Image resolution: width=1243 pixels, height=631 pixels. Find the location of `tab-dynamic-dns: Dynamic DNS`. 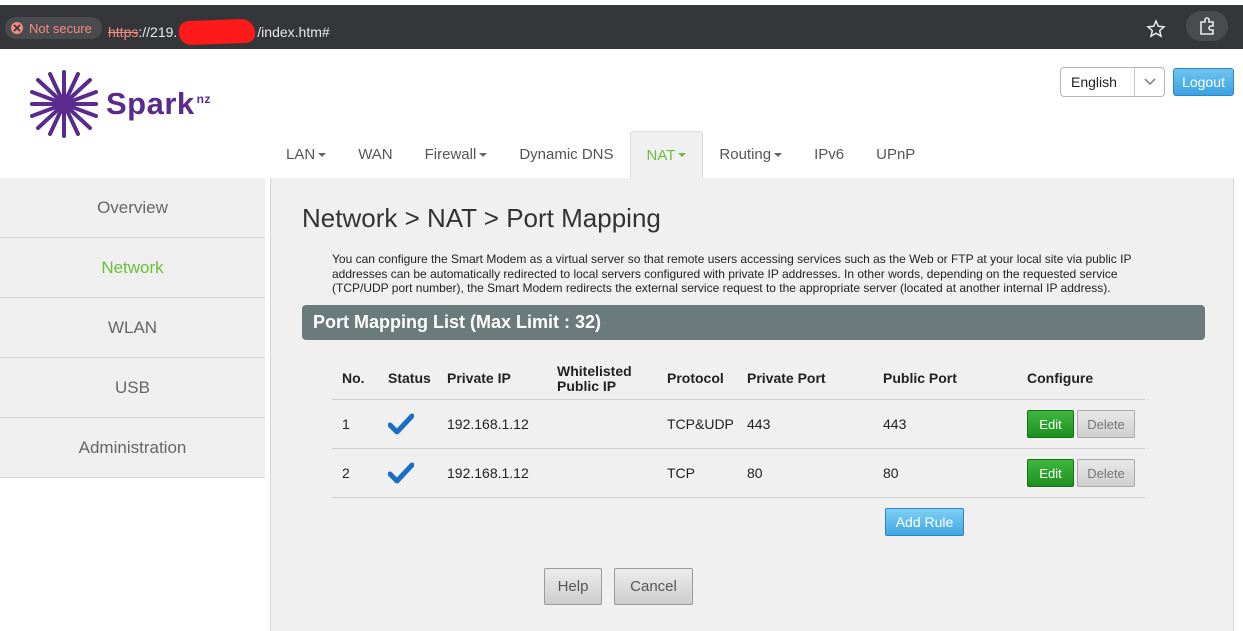

tab-dynamic-dns: Dynamic DNS is located at coordinates (566, 154).